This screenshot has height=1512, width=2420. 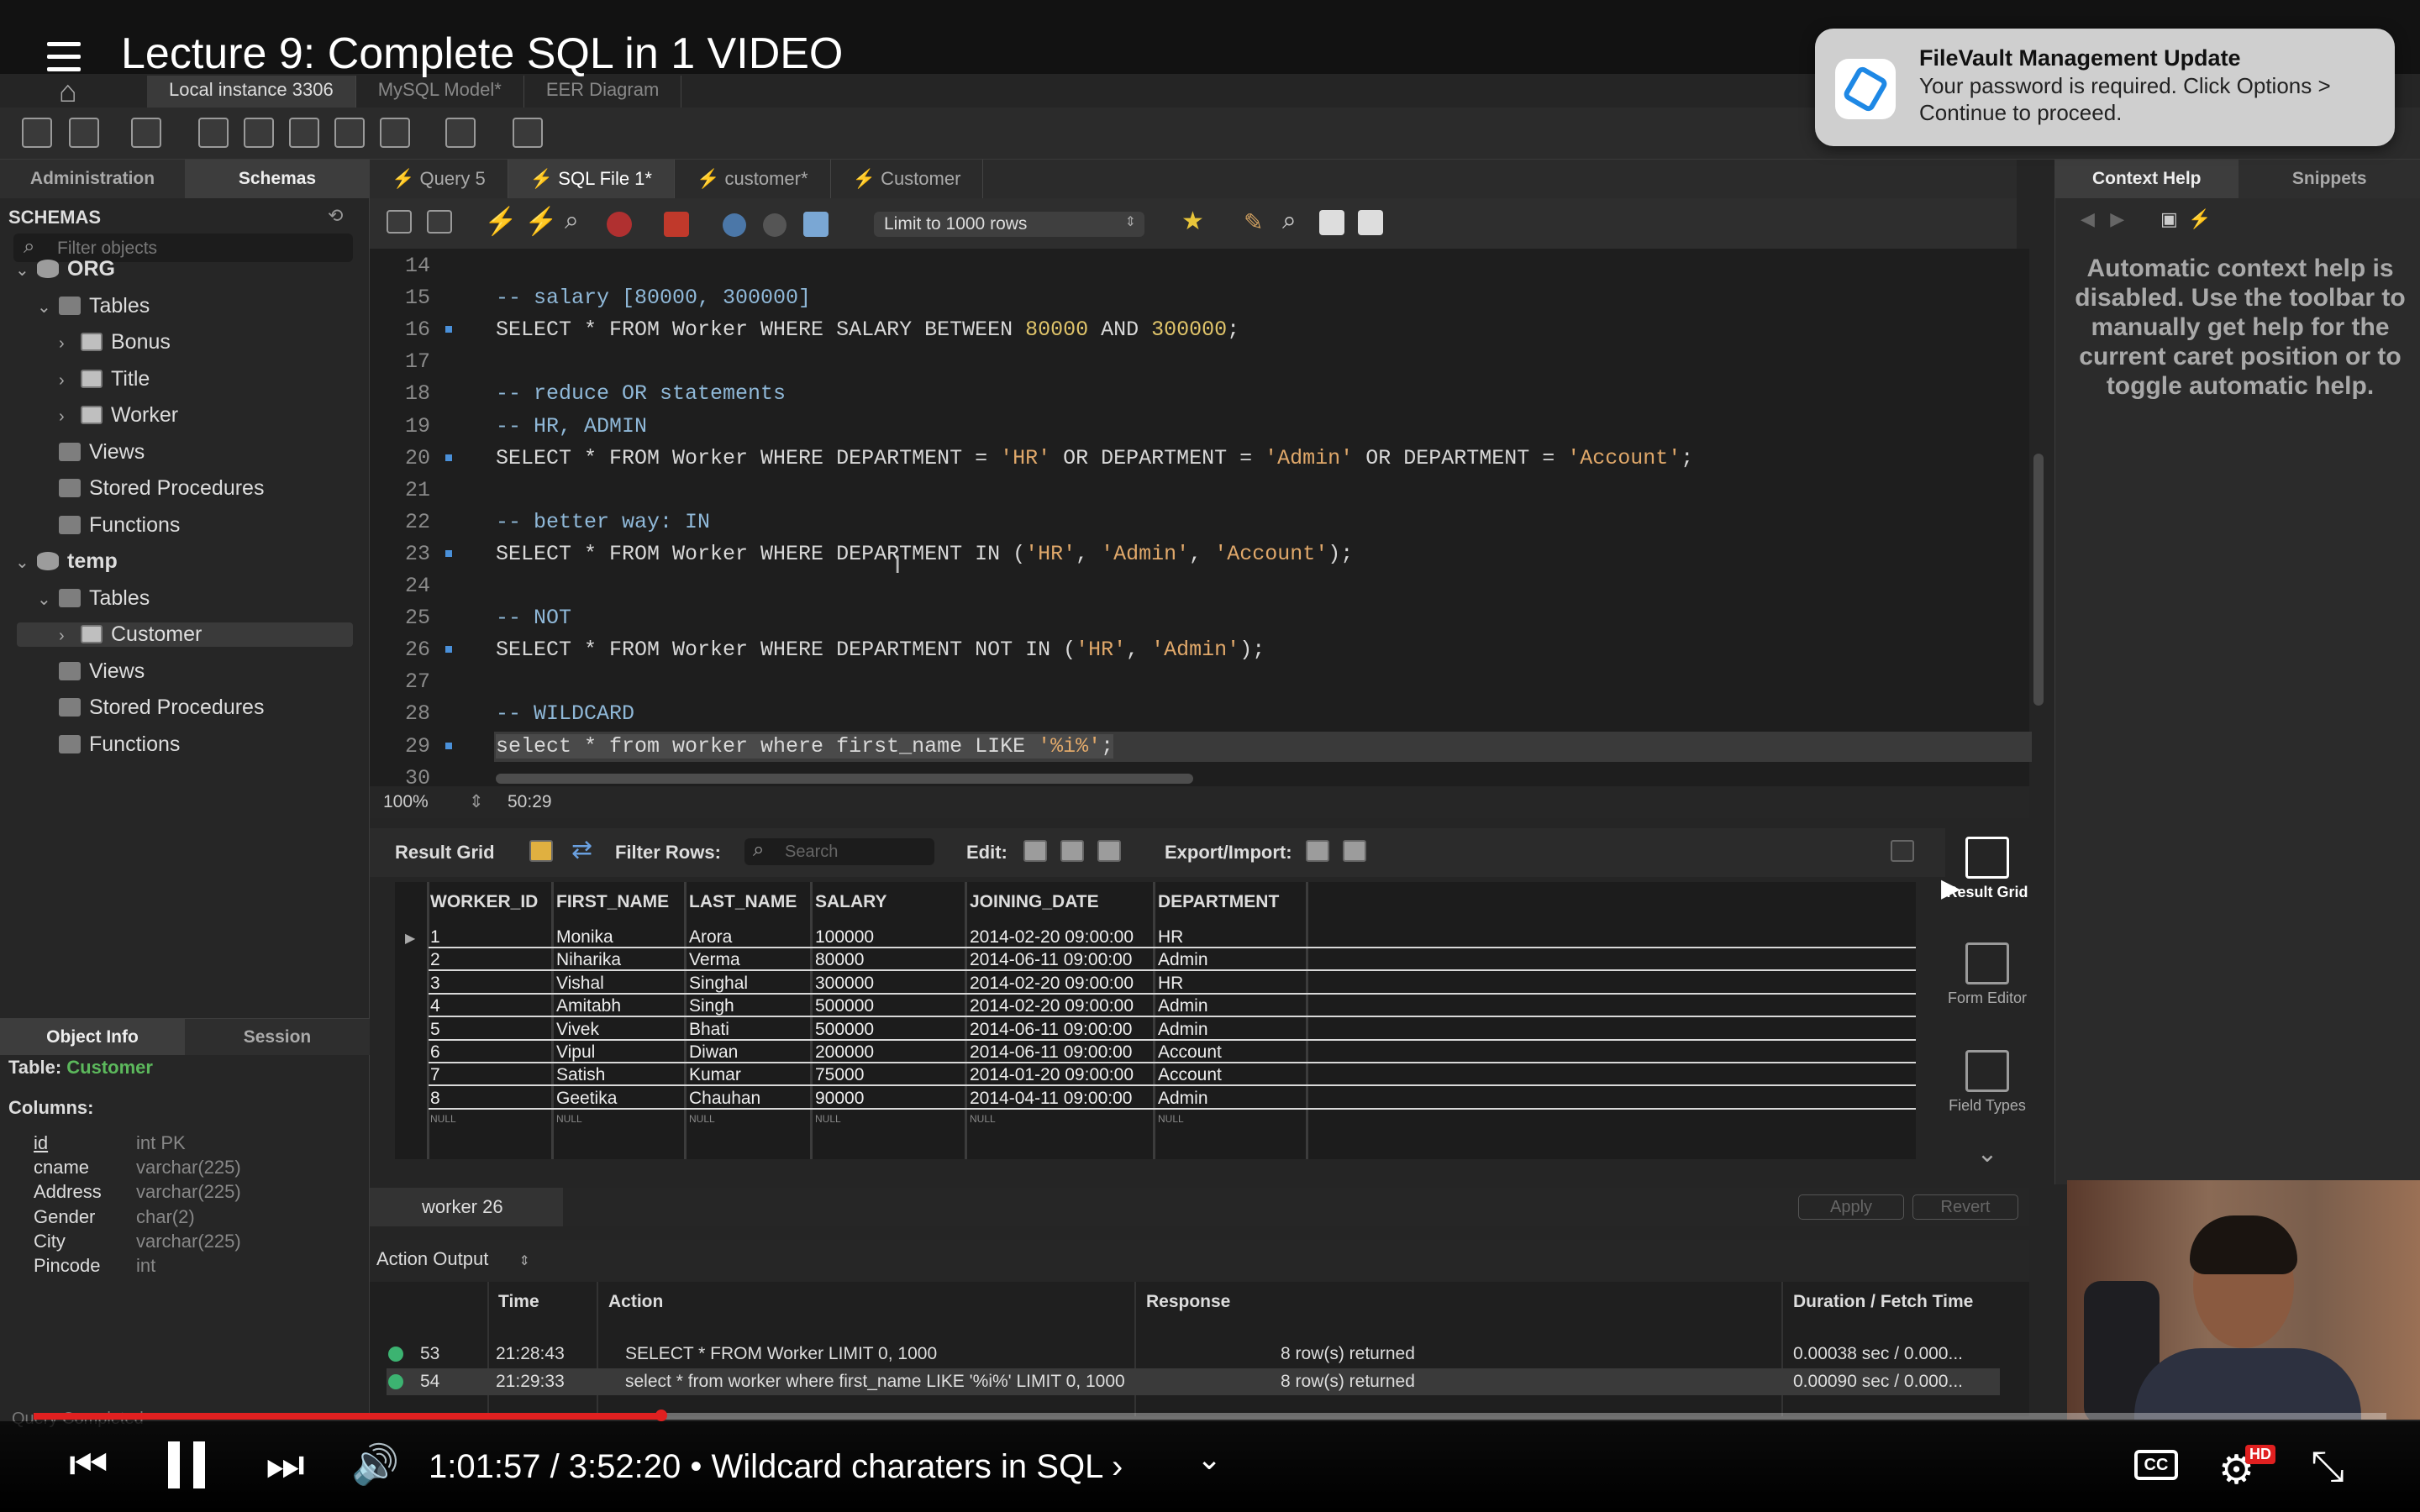 I want to click on table-cell: 2014-02-20 09:00:00, so click(x=1052, y=937).